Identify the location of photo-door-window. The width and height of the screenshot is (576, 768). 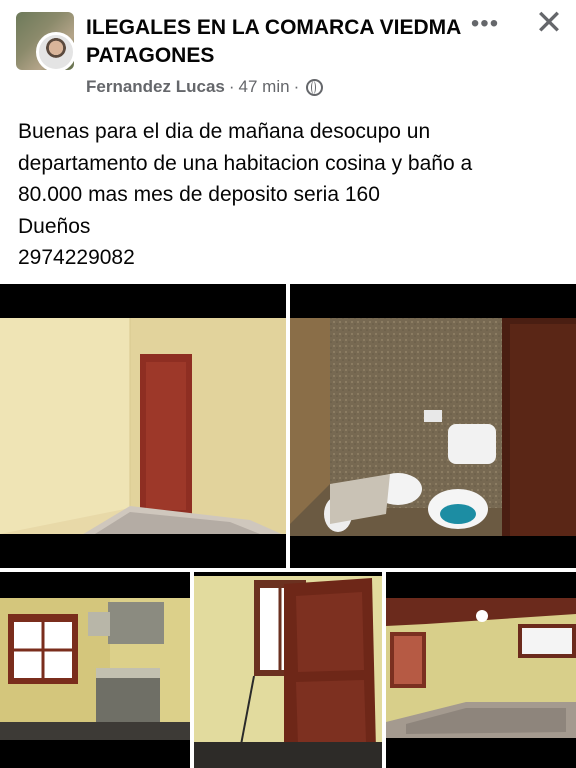
(288, 670).